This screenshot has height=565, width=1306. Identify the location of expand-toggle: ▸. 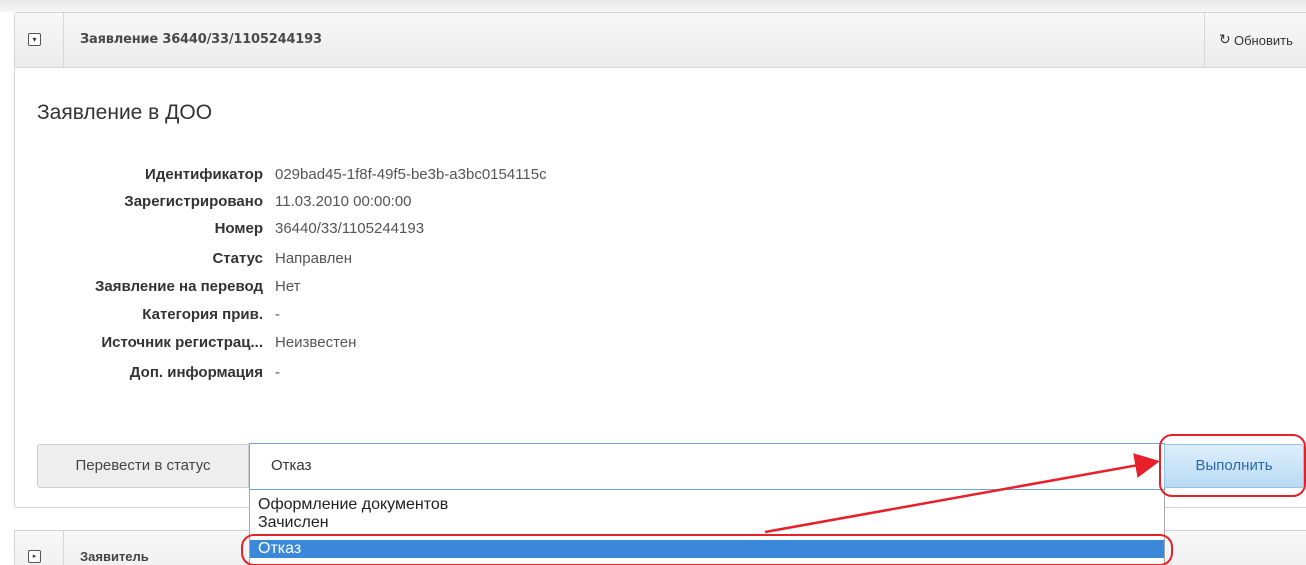
(39, 548).